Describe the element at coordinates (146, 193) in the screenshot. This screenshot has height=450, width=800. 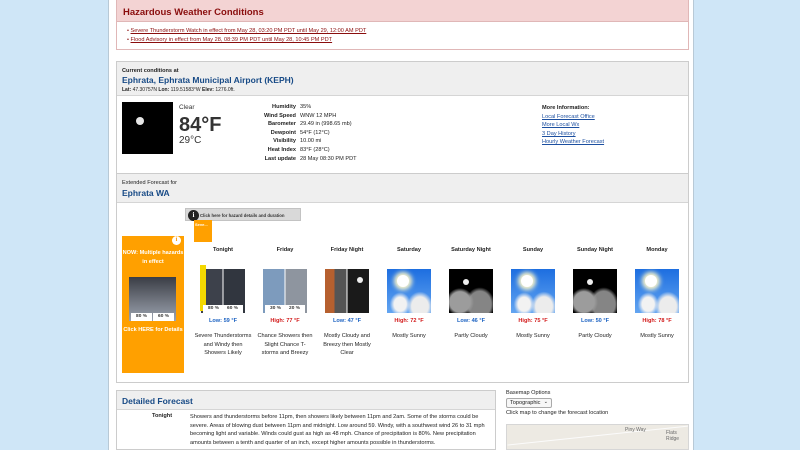
I see `extended-forecast-location: Ephrata WA` at that location.